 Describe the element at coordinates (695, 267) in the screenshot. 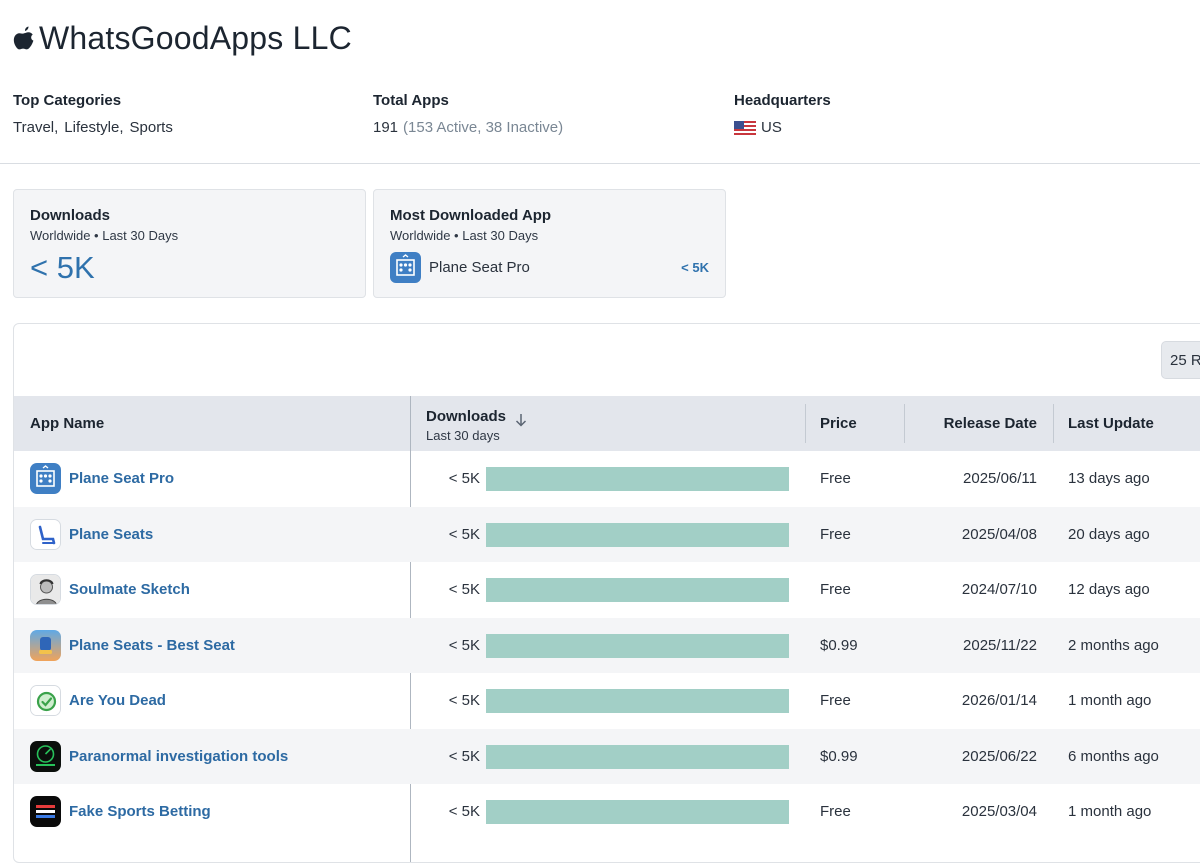

I see `most-downloaded-app-value: < 5K` at that location.